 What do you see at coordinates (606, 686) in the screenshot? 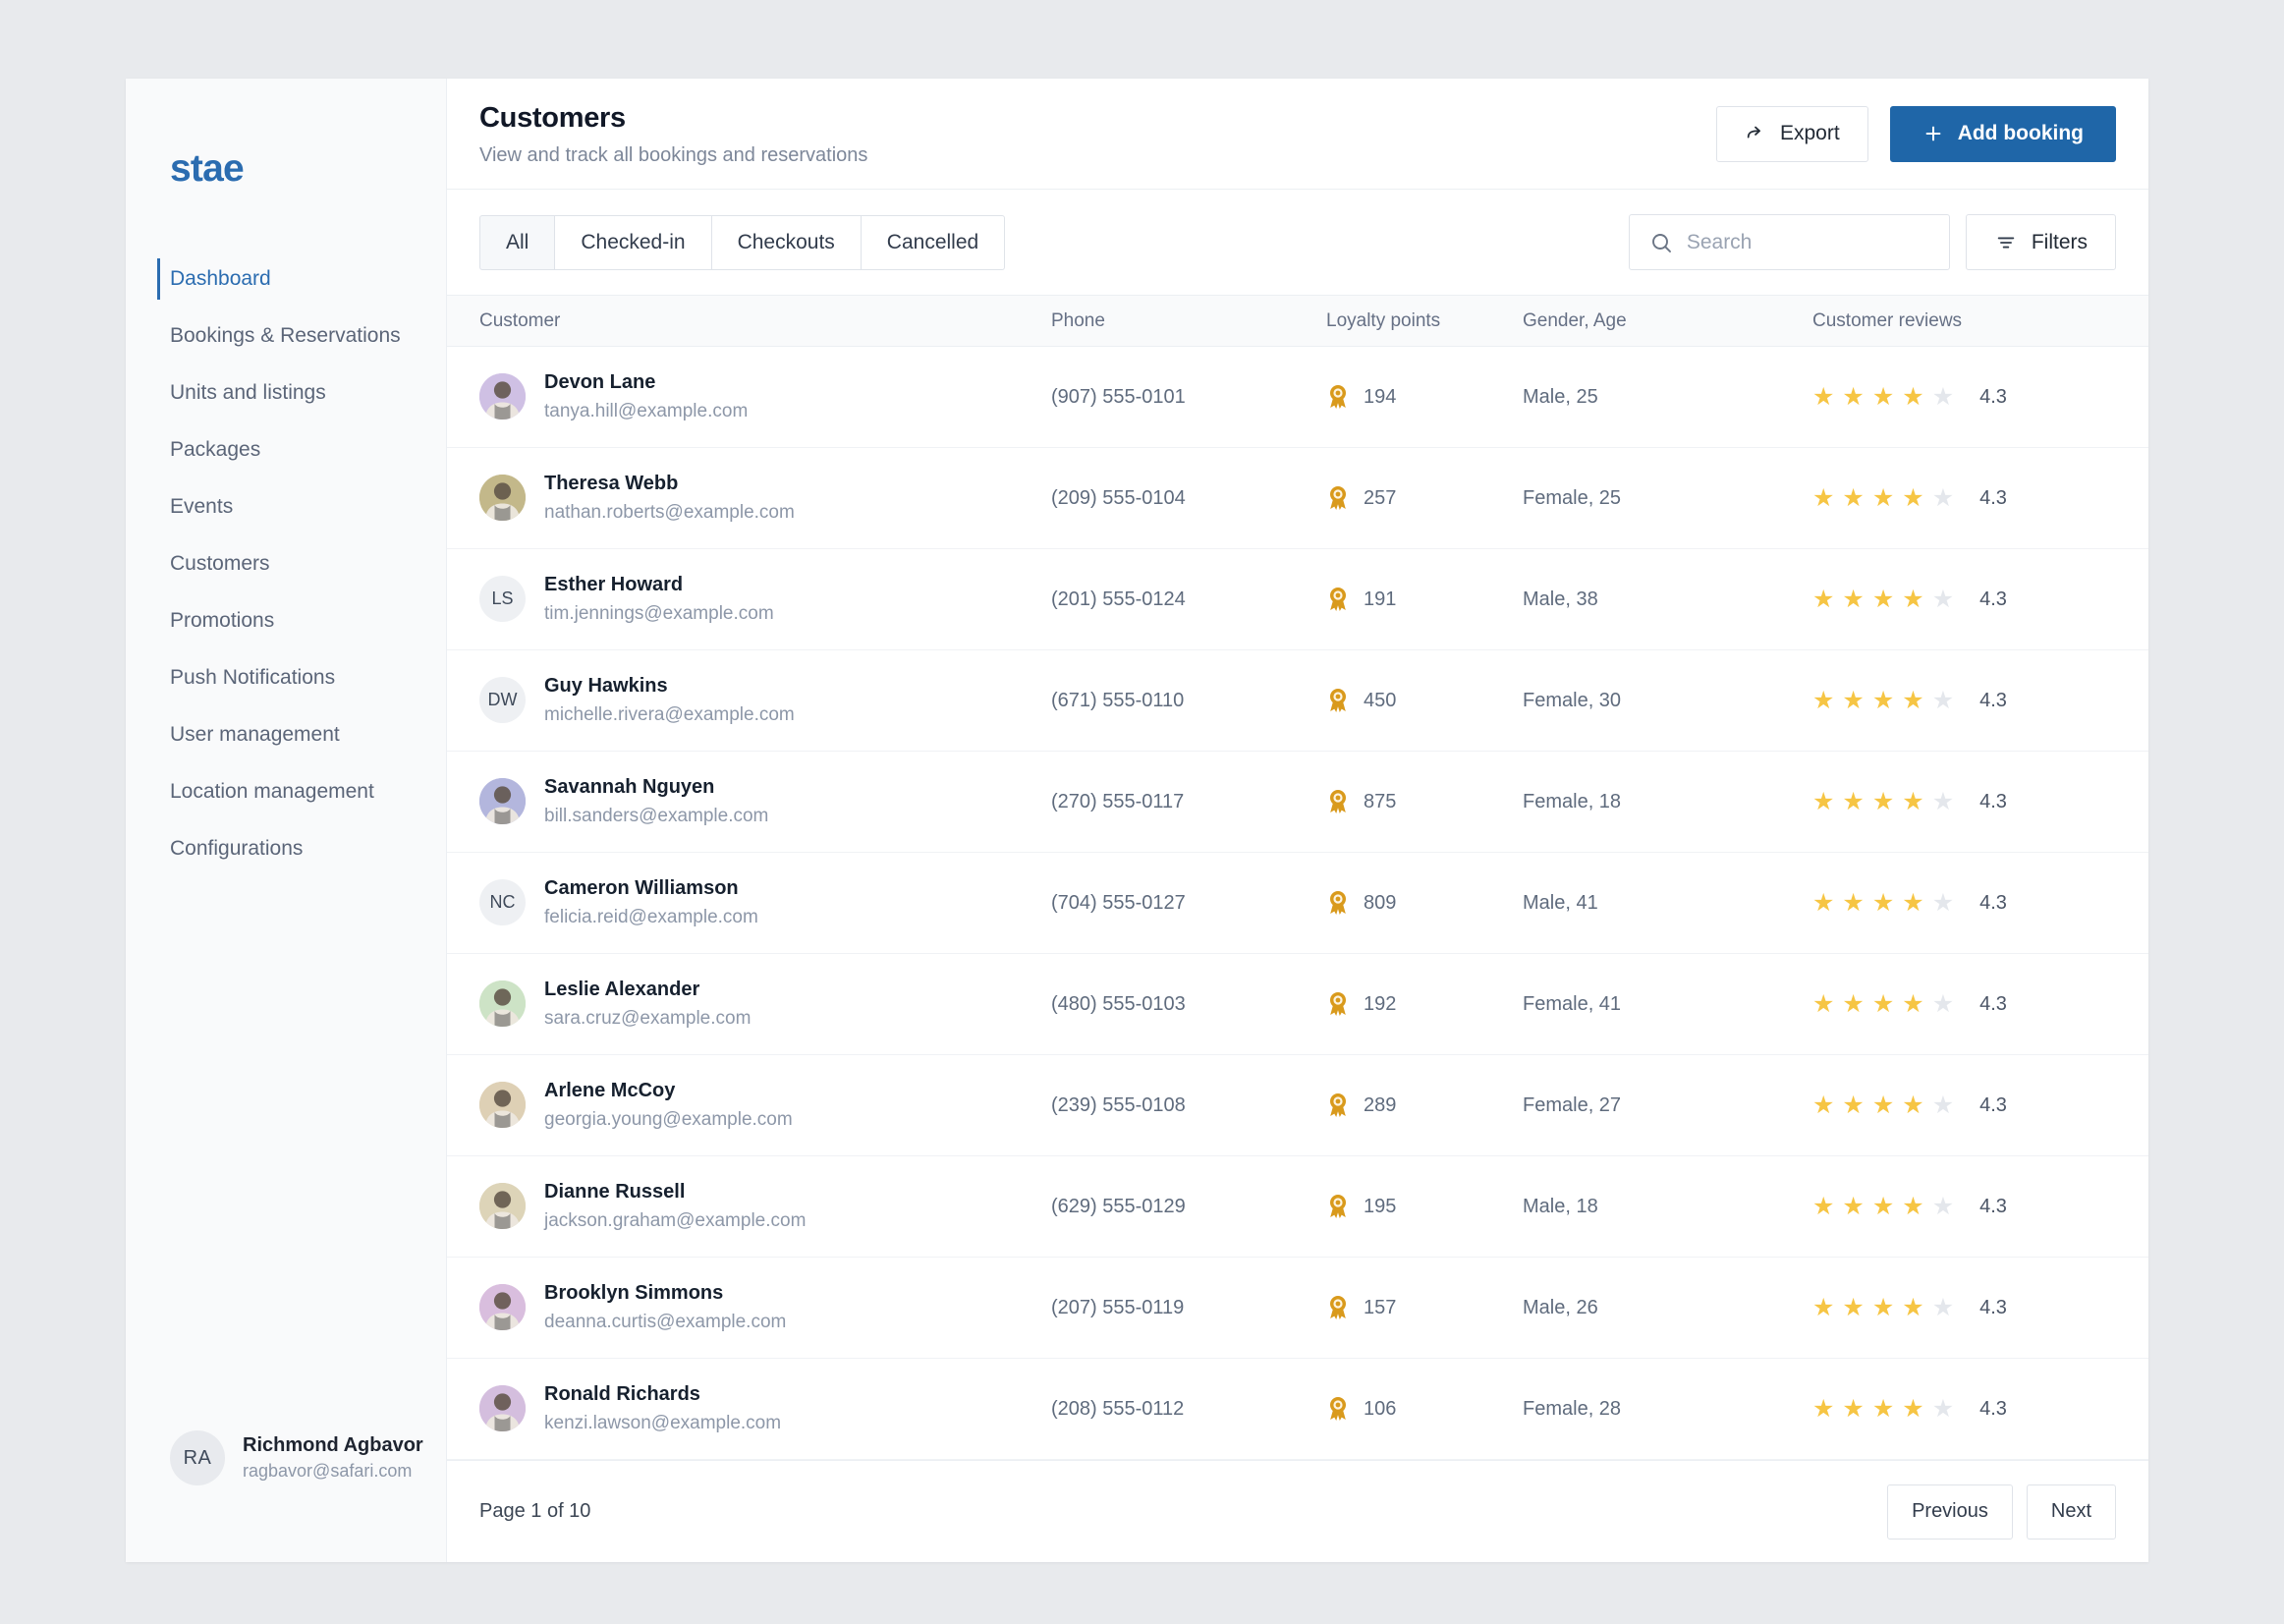
I see `customer-name: Guy Hawkins` at bounding box center [606, 686].